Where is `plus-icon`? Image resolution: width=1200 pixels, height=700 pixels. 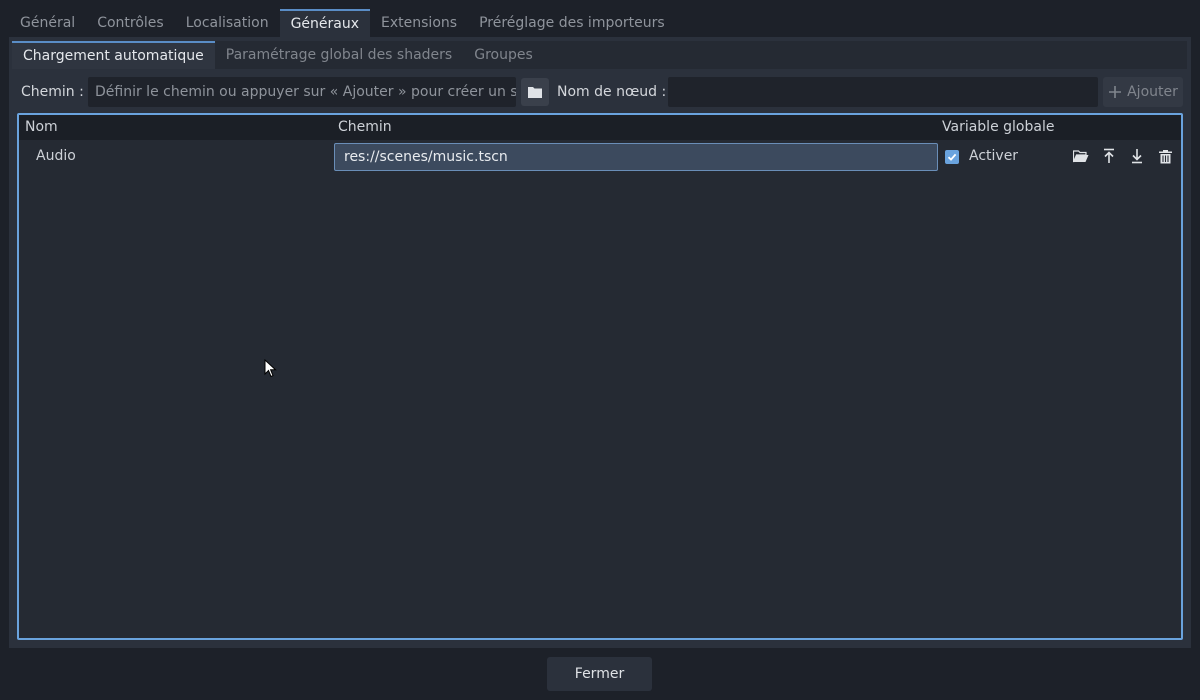
plus-icon is located at coordinates (1115, 92).